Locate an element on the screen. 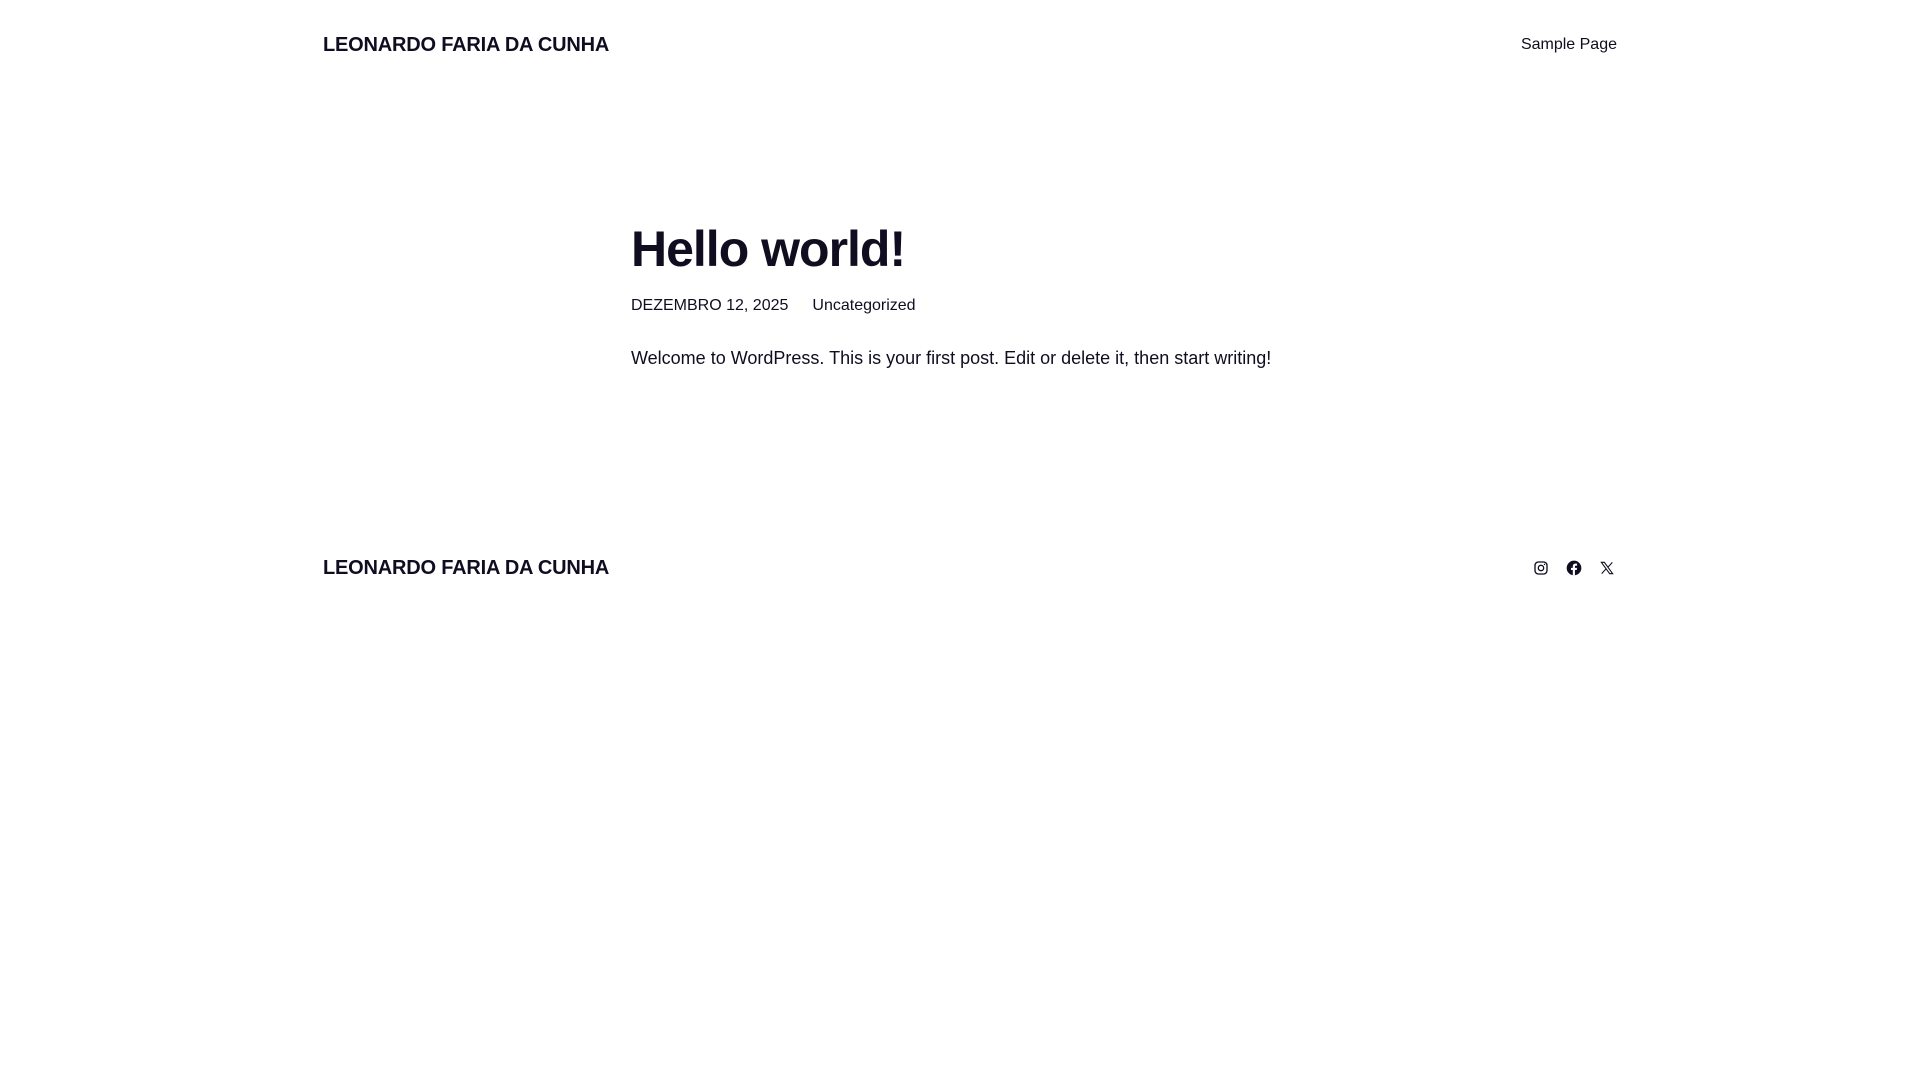 The height and width of the screenshot is (1080, 1920). nav-item-sample-page: Sample Page is located at coordinates (1569, 44).